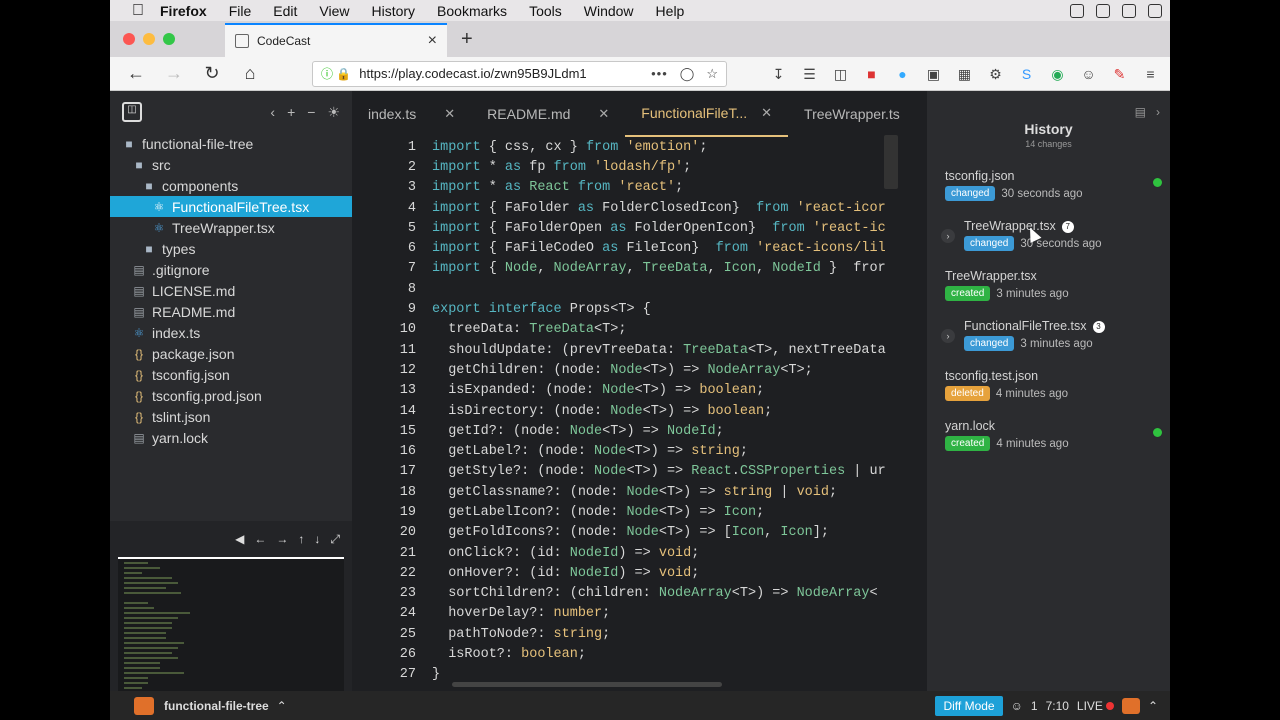  What do you see at coordinates (626, 330) in the screenshot?
I see `code-line: 10 treeData: TreeData<T>;` at bounding box center [626, 330].